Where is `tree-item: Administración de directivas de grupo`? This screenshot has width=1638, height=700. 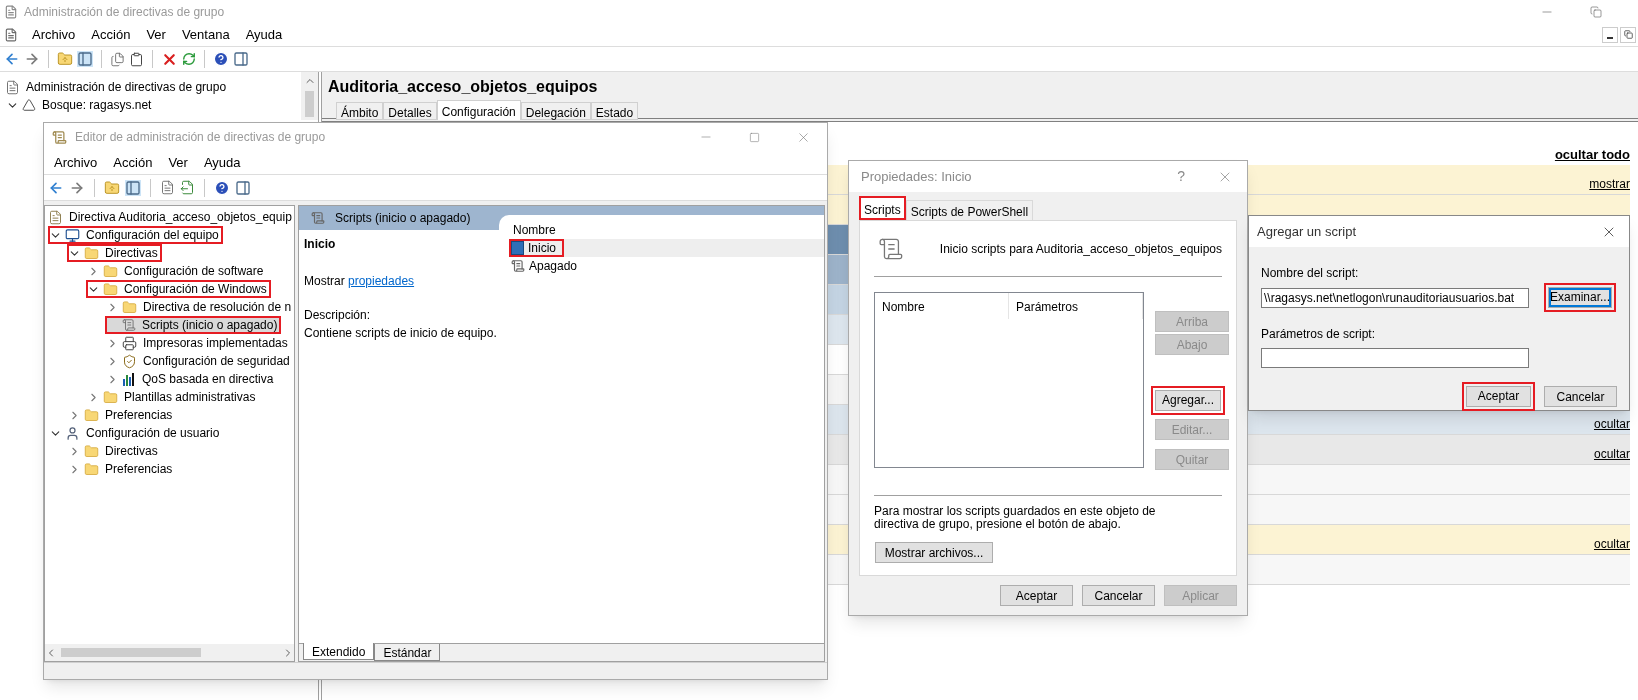 tree-item: Administración de directivas de grupo is located at coordinates (118, 87).